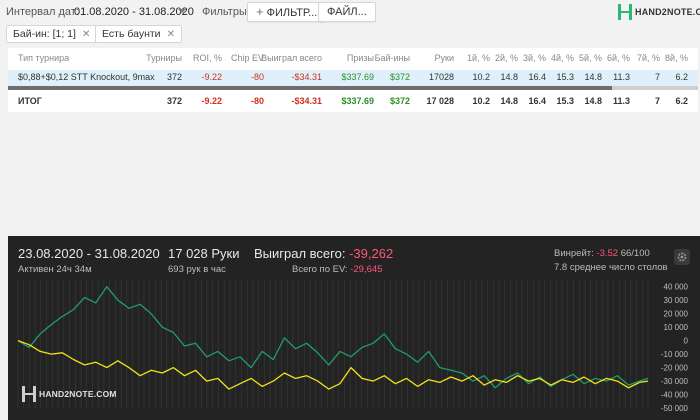 The height and width of the screenshot is (420, 700). I want to click on filter-chip-bounty: Есть баунти ✕, so click(138, 34).